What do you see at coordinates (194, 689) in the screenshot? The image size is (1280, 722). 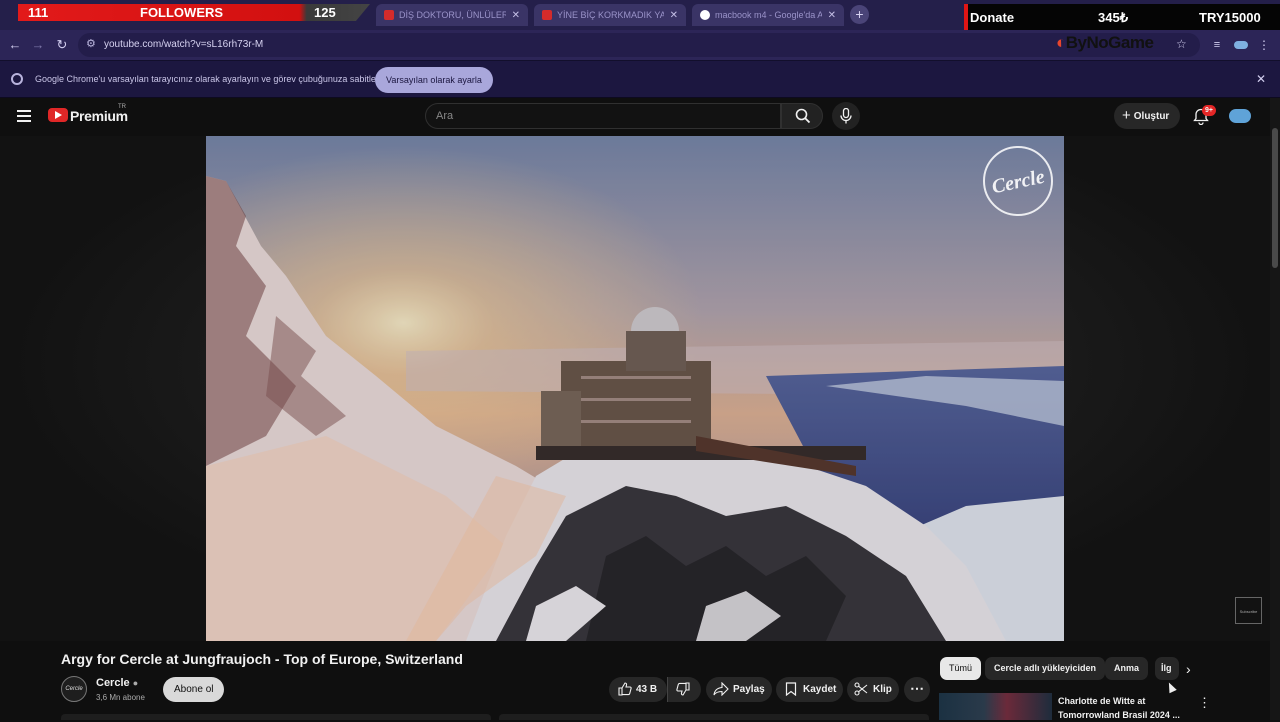 I see `subscribe-button: Abone ol` at bounding box center [194, 689].